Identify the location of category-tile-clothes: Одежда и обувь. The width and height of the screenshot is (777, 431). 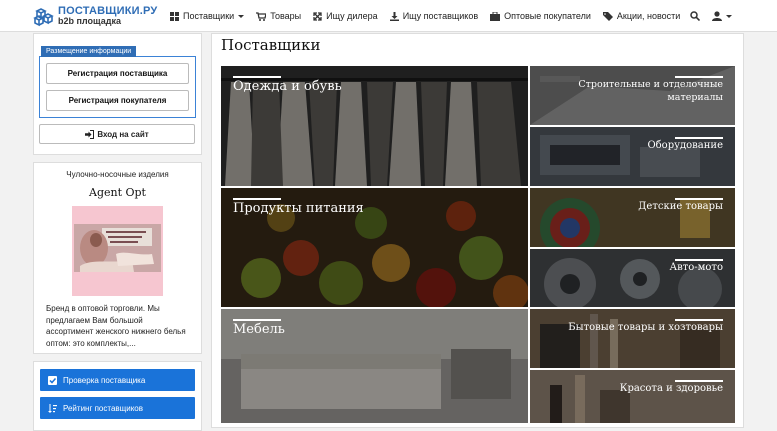
(374, 126).